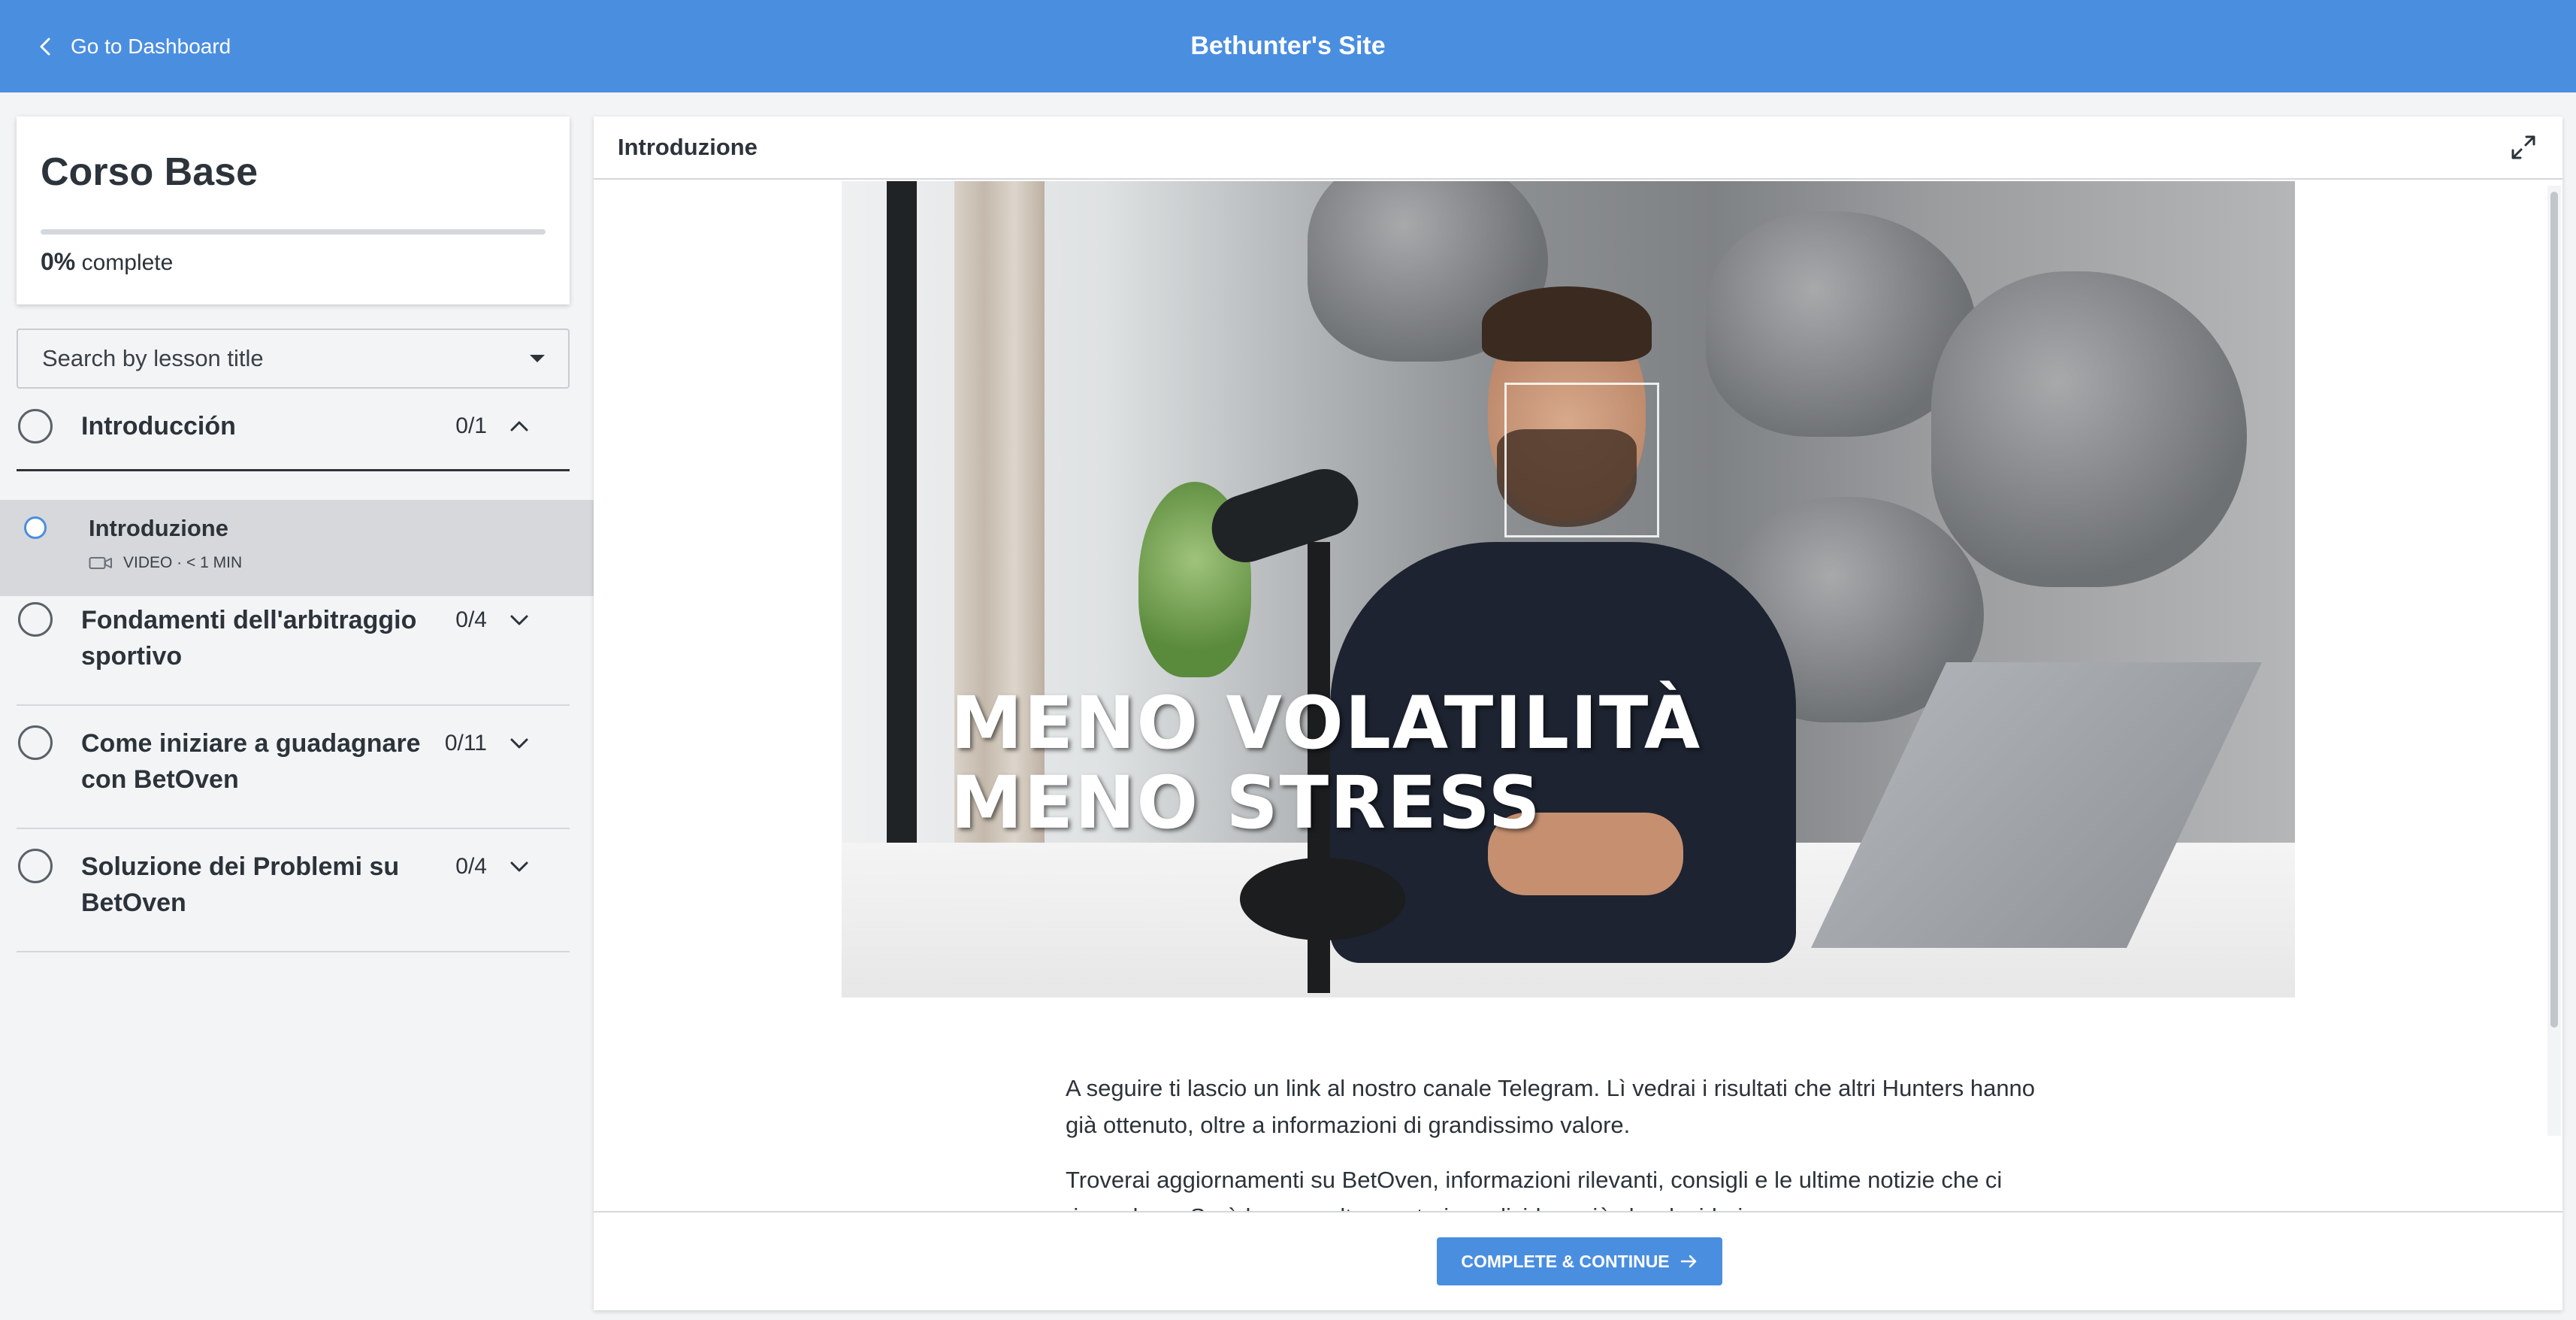  Describe the element at coordinates (1688, 1261) in the screenshot. I see `arrow-right-icon` at that location.